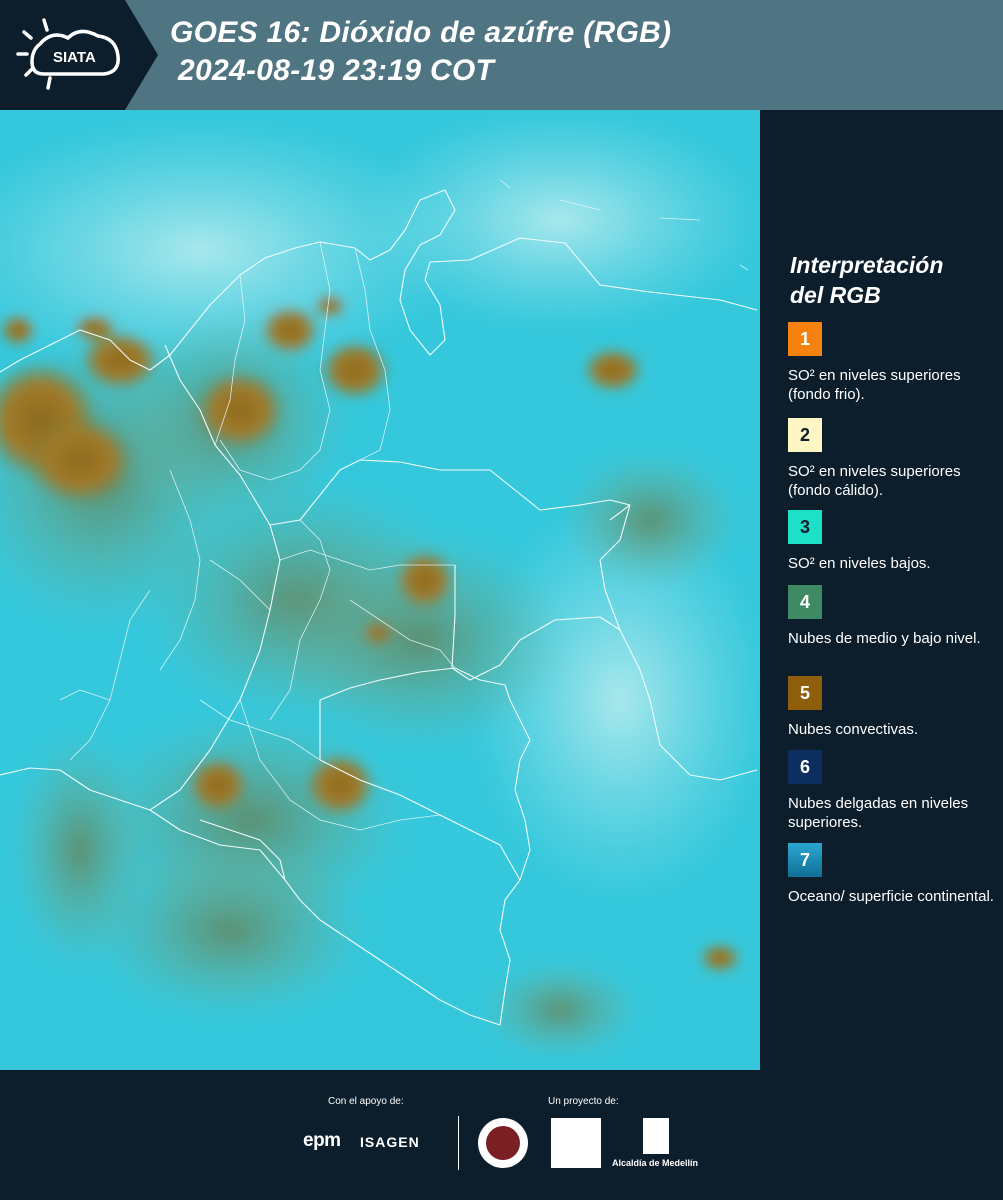  Describe the element at coordinates (891, 896) in the screenshot. I see `legend-label-7: Oceano/ superficie continental.` at that location.